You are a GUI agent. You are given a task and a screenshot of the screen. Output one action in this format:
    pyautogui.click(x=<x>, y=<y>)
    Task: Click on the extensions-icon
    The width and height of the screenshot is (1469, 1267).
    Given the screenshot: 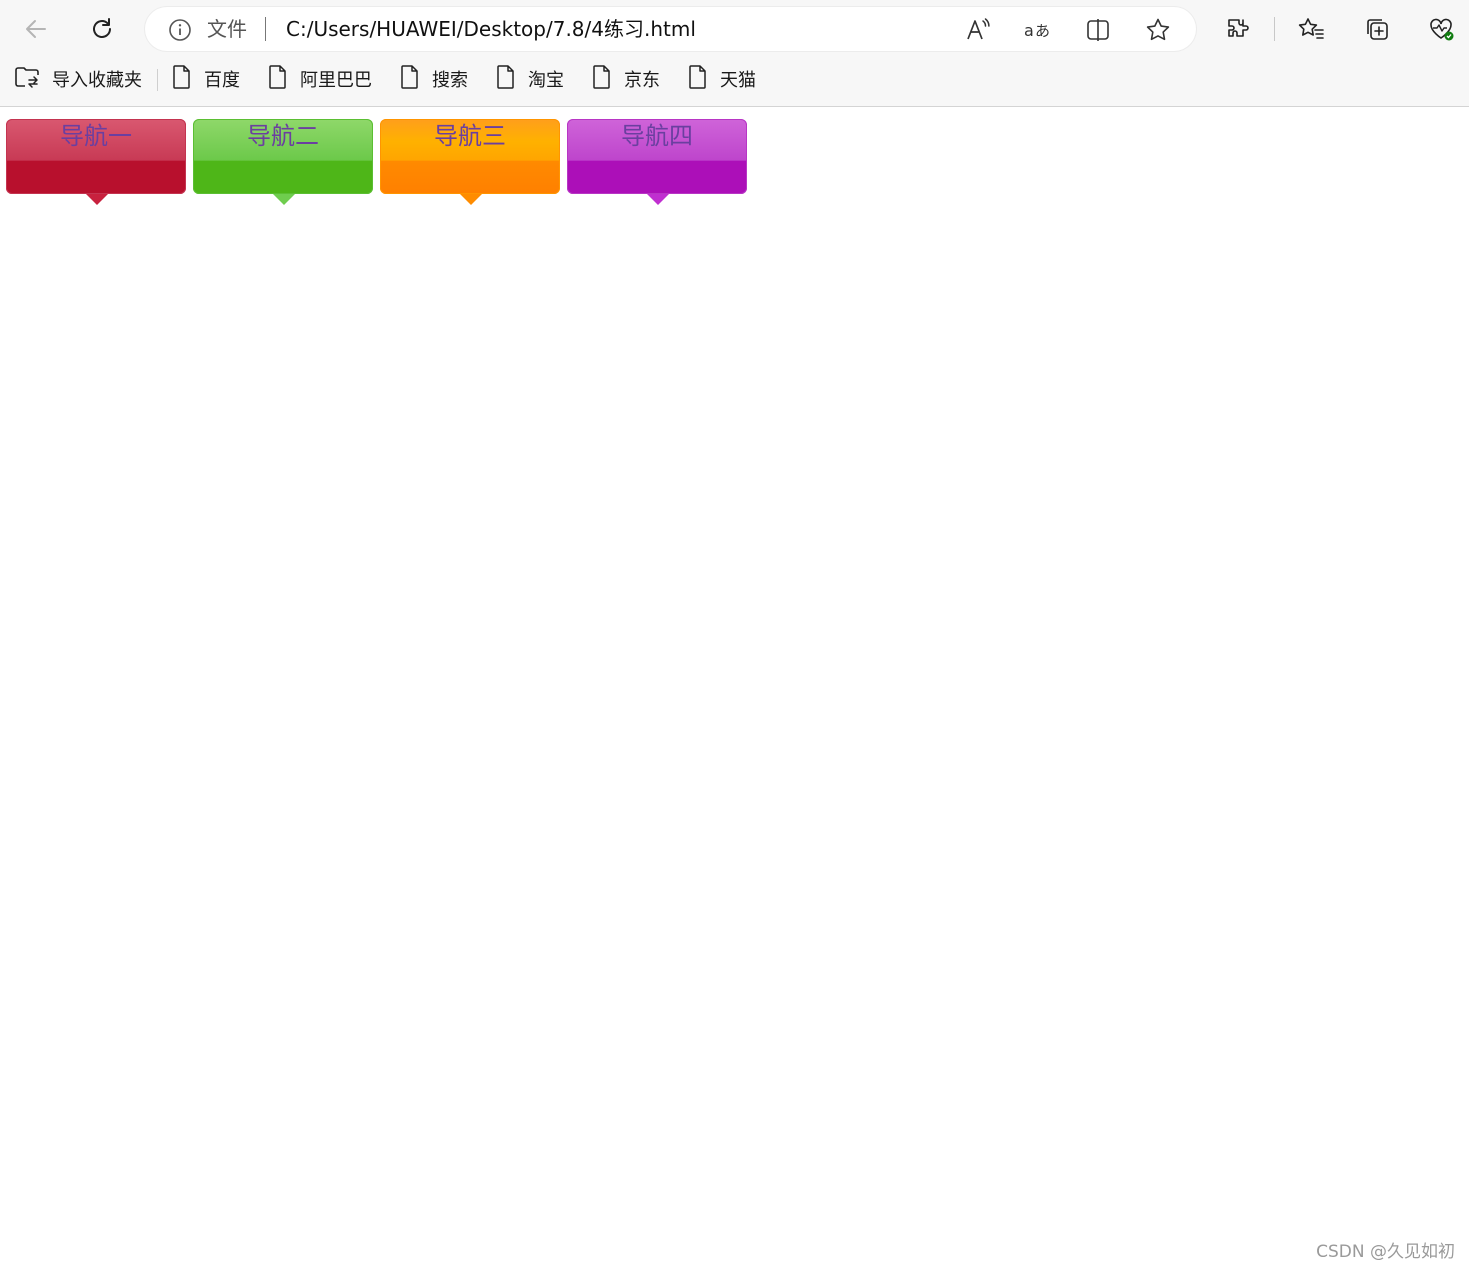 What is the action you would take?
    pyautogui.click(x=1238, y=29)
    